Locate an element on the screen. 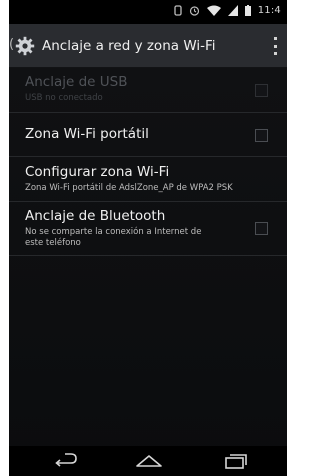 The width and height of the screenshot is (320, 476). item-summary-line-2: este teléfono is located at coordinates (53, 243).